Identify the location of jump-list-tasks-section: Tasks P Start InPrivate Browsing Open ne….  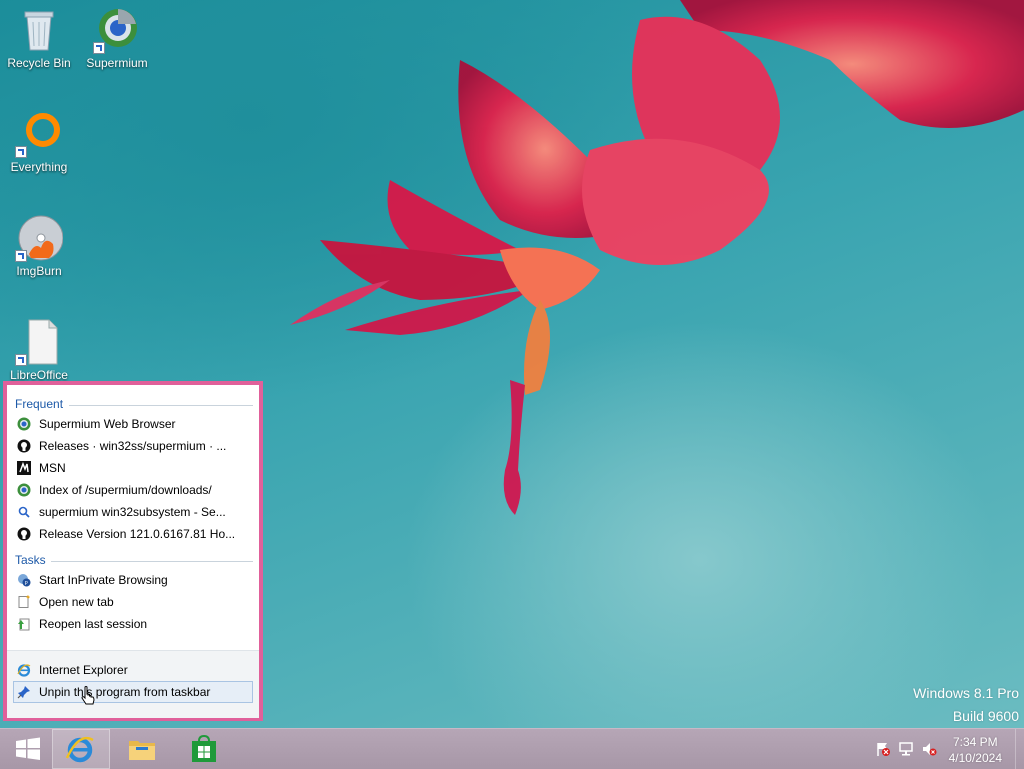
(133, 593).